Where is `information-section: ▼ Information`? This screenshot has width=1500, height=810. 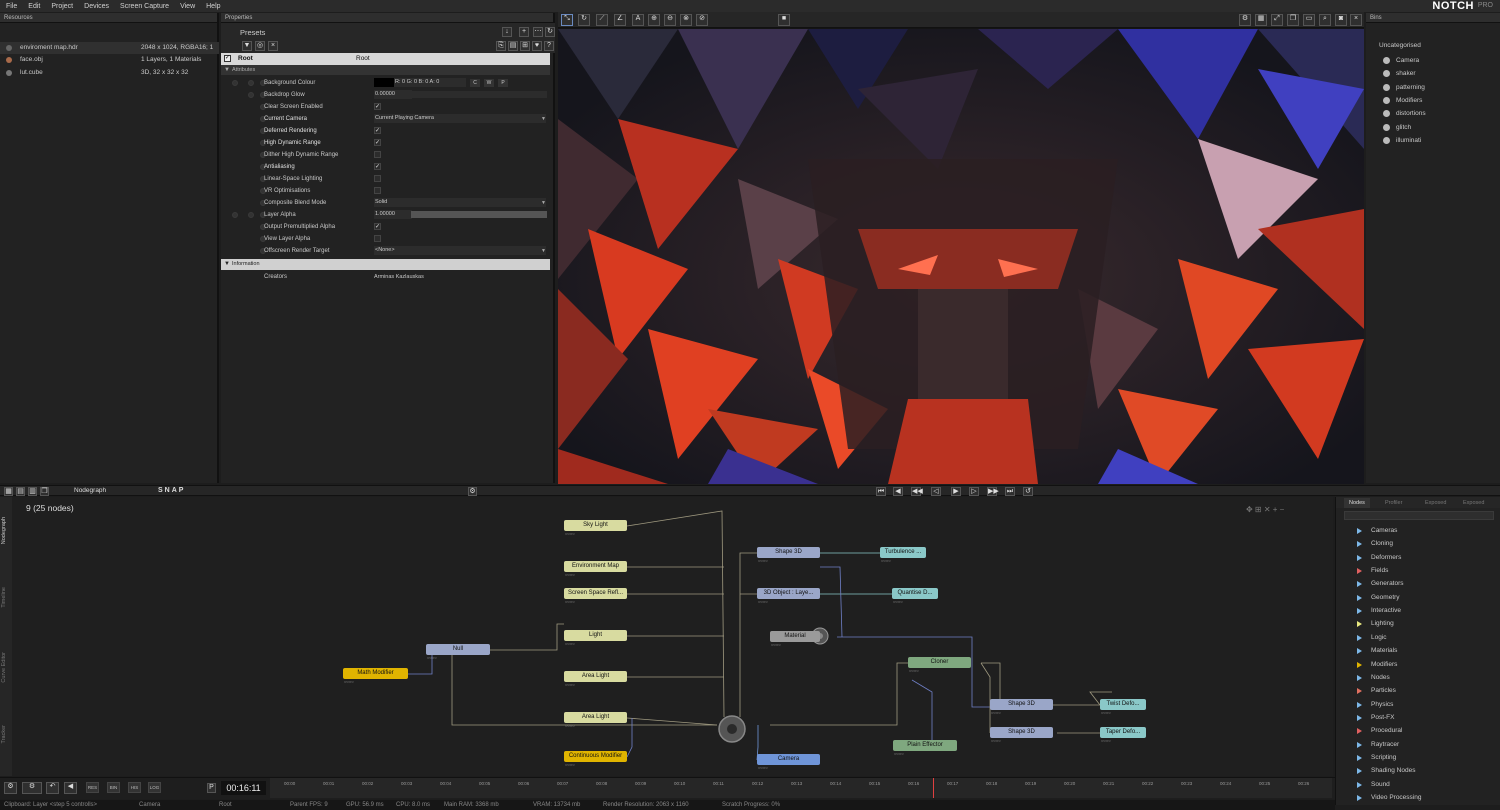
information-section: ▼ Information is located at coordinates (385, 264).